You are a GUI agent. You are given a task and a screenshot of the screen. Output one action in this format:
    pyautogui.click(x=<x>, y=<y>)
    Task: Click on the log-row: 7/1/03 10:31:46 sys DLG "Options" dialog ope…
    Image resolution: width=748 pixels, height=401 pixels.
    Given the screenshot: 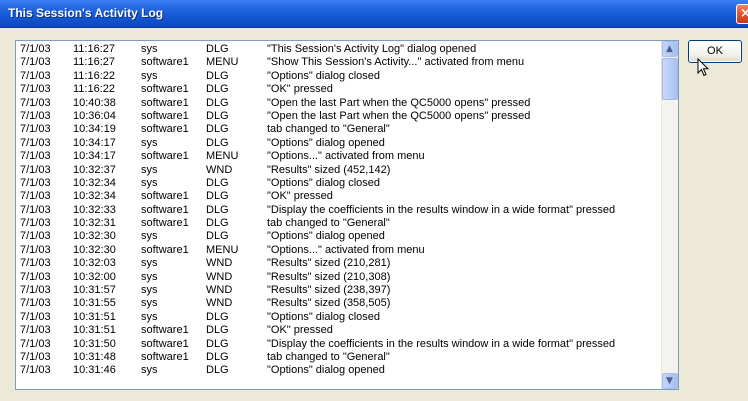 What is the action you would take?
    pyautogui.click(x=339, y=370)
    